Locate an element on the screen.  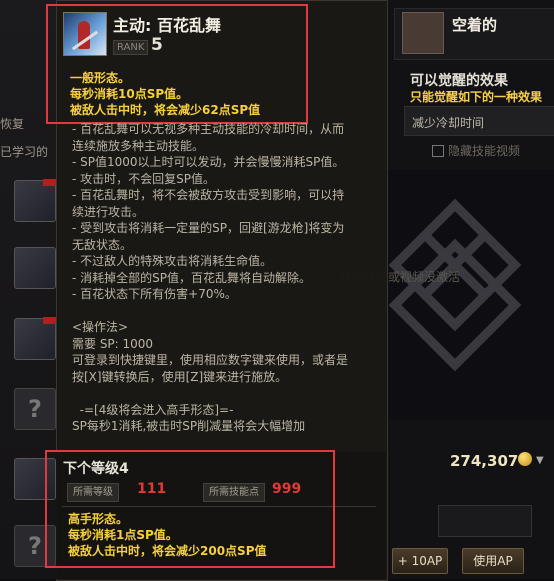
awakening-option-label: 减少冷却时间 is located at coordinates (448, 123).